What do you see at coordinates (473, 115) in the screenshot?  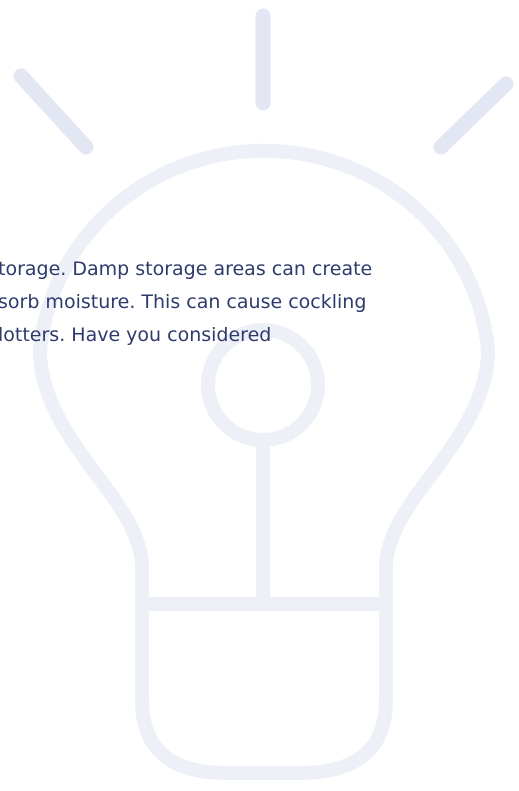 I see `right-ray` at bounding box center [473, 115].